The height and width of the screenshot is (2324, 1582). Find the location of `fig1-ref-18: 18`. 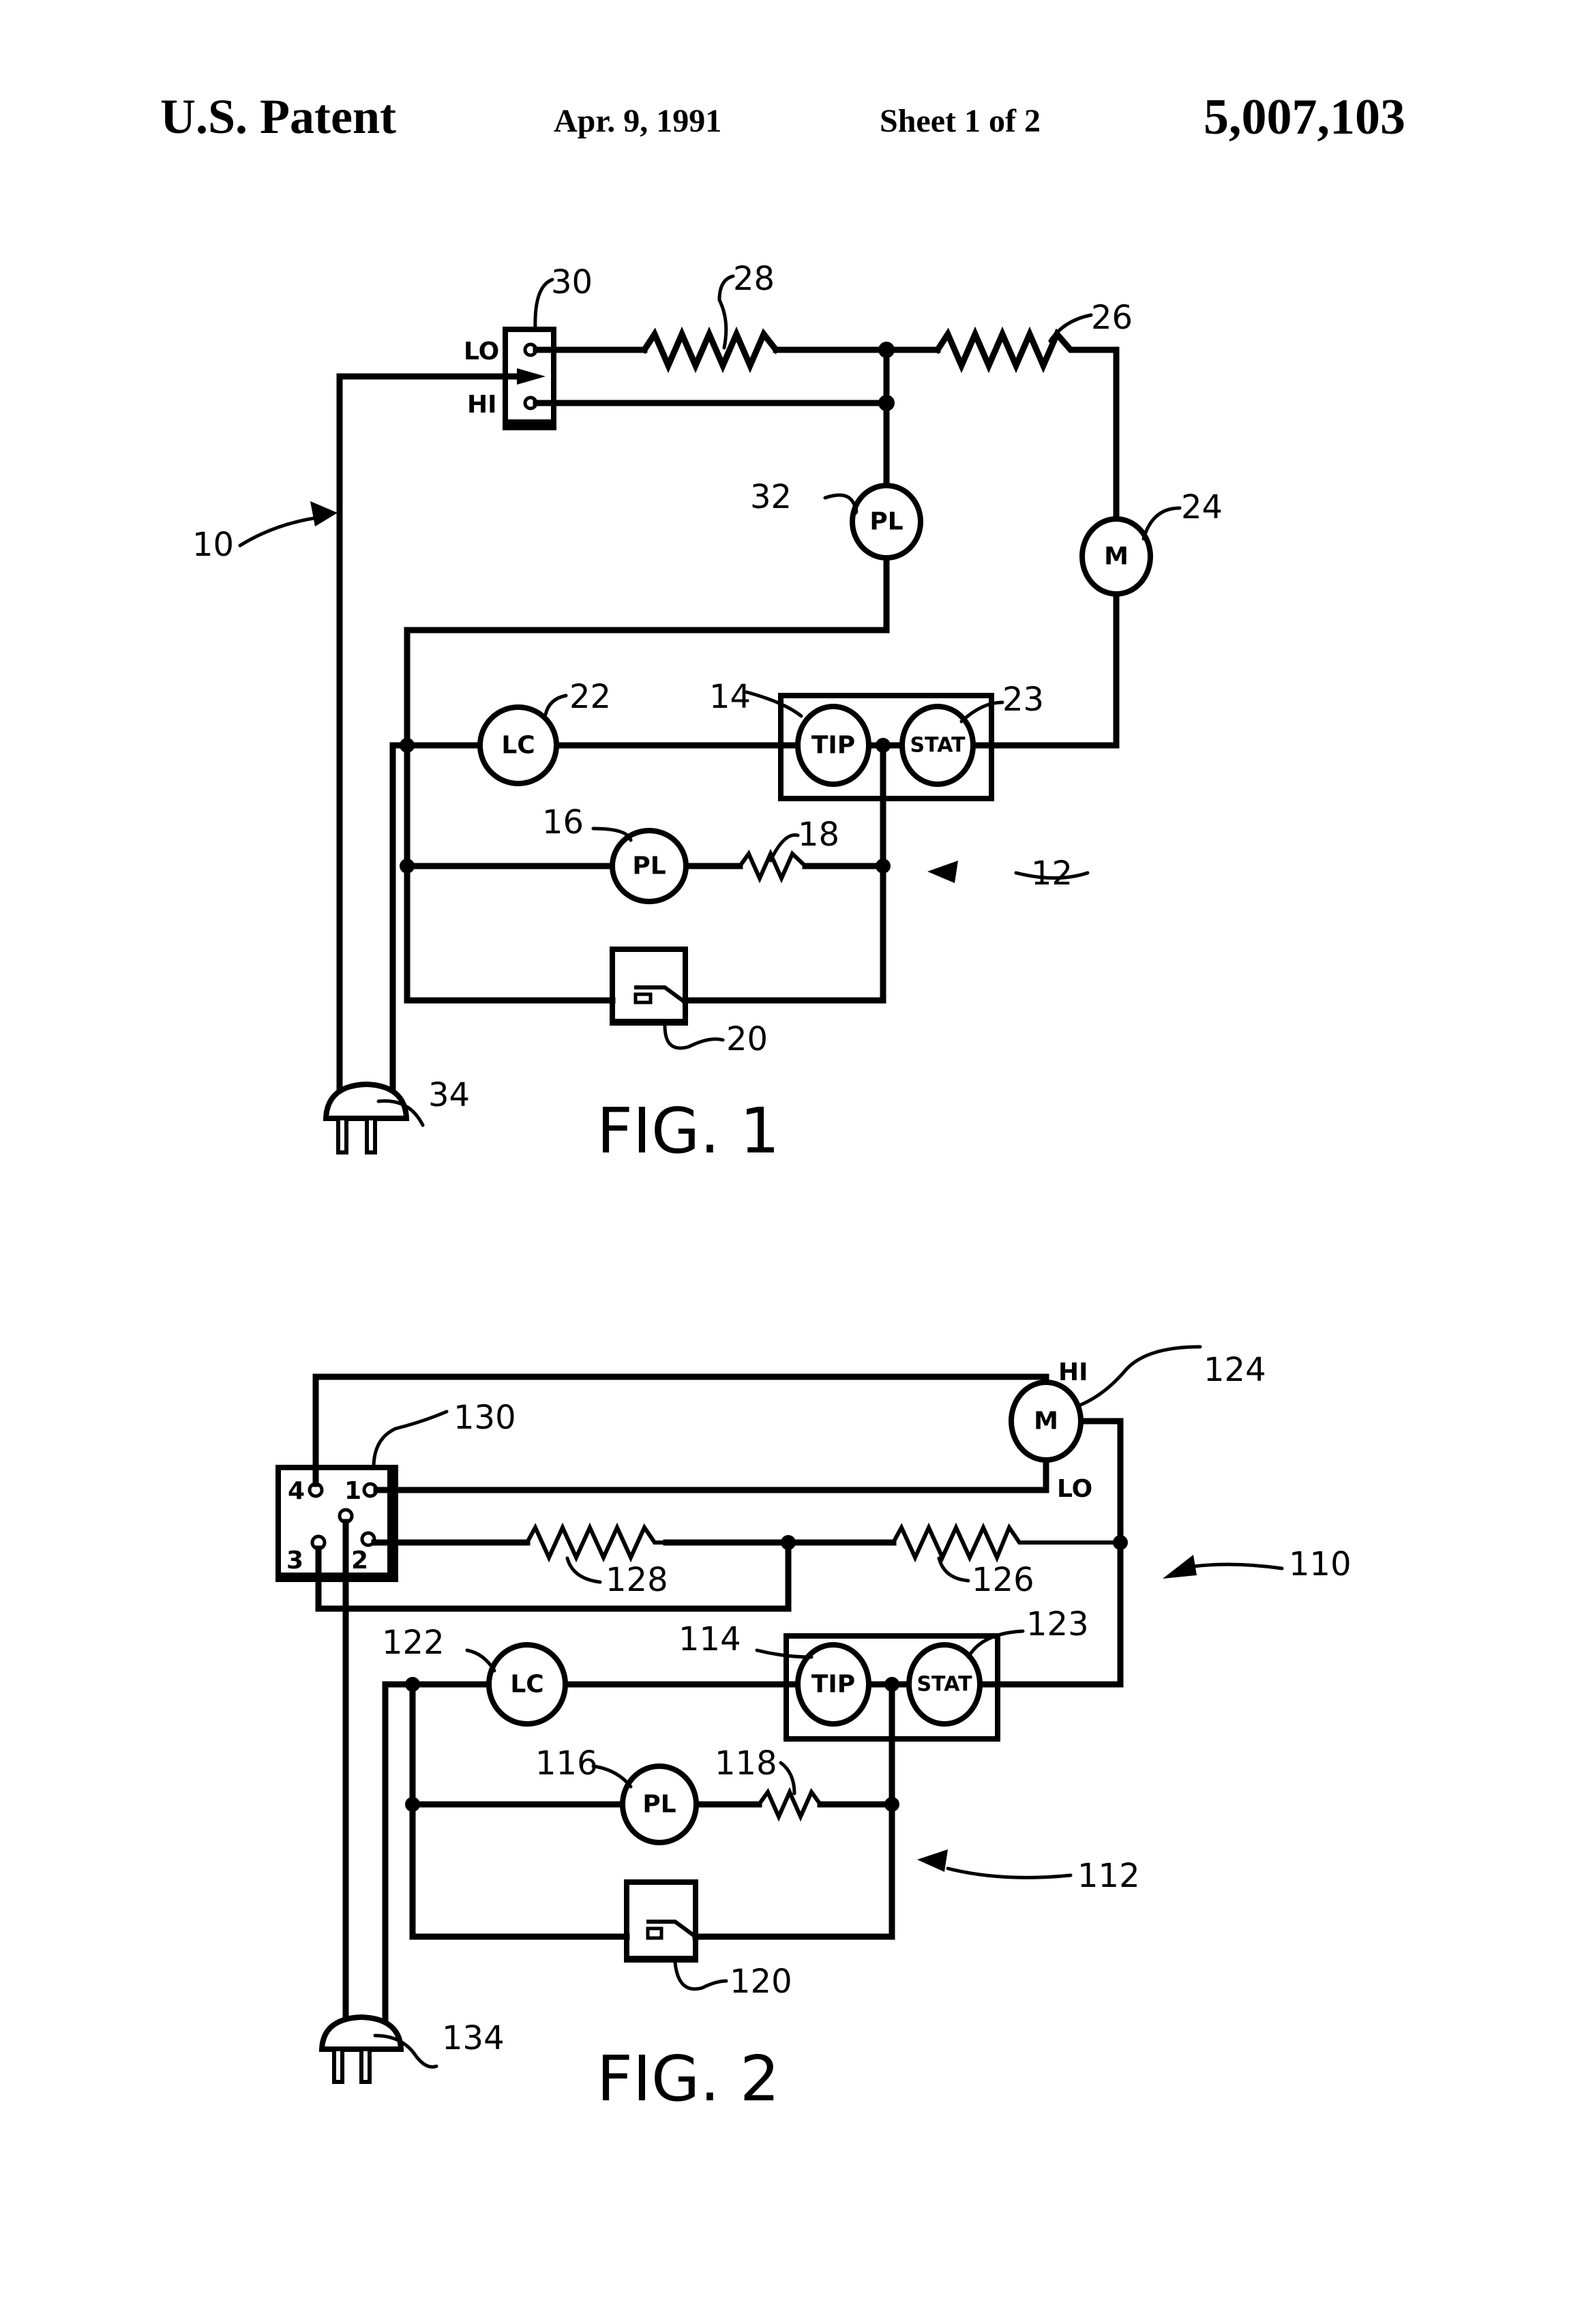

fig1-ref-18: 18 is located at coordinates (818, 835).